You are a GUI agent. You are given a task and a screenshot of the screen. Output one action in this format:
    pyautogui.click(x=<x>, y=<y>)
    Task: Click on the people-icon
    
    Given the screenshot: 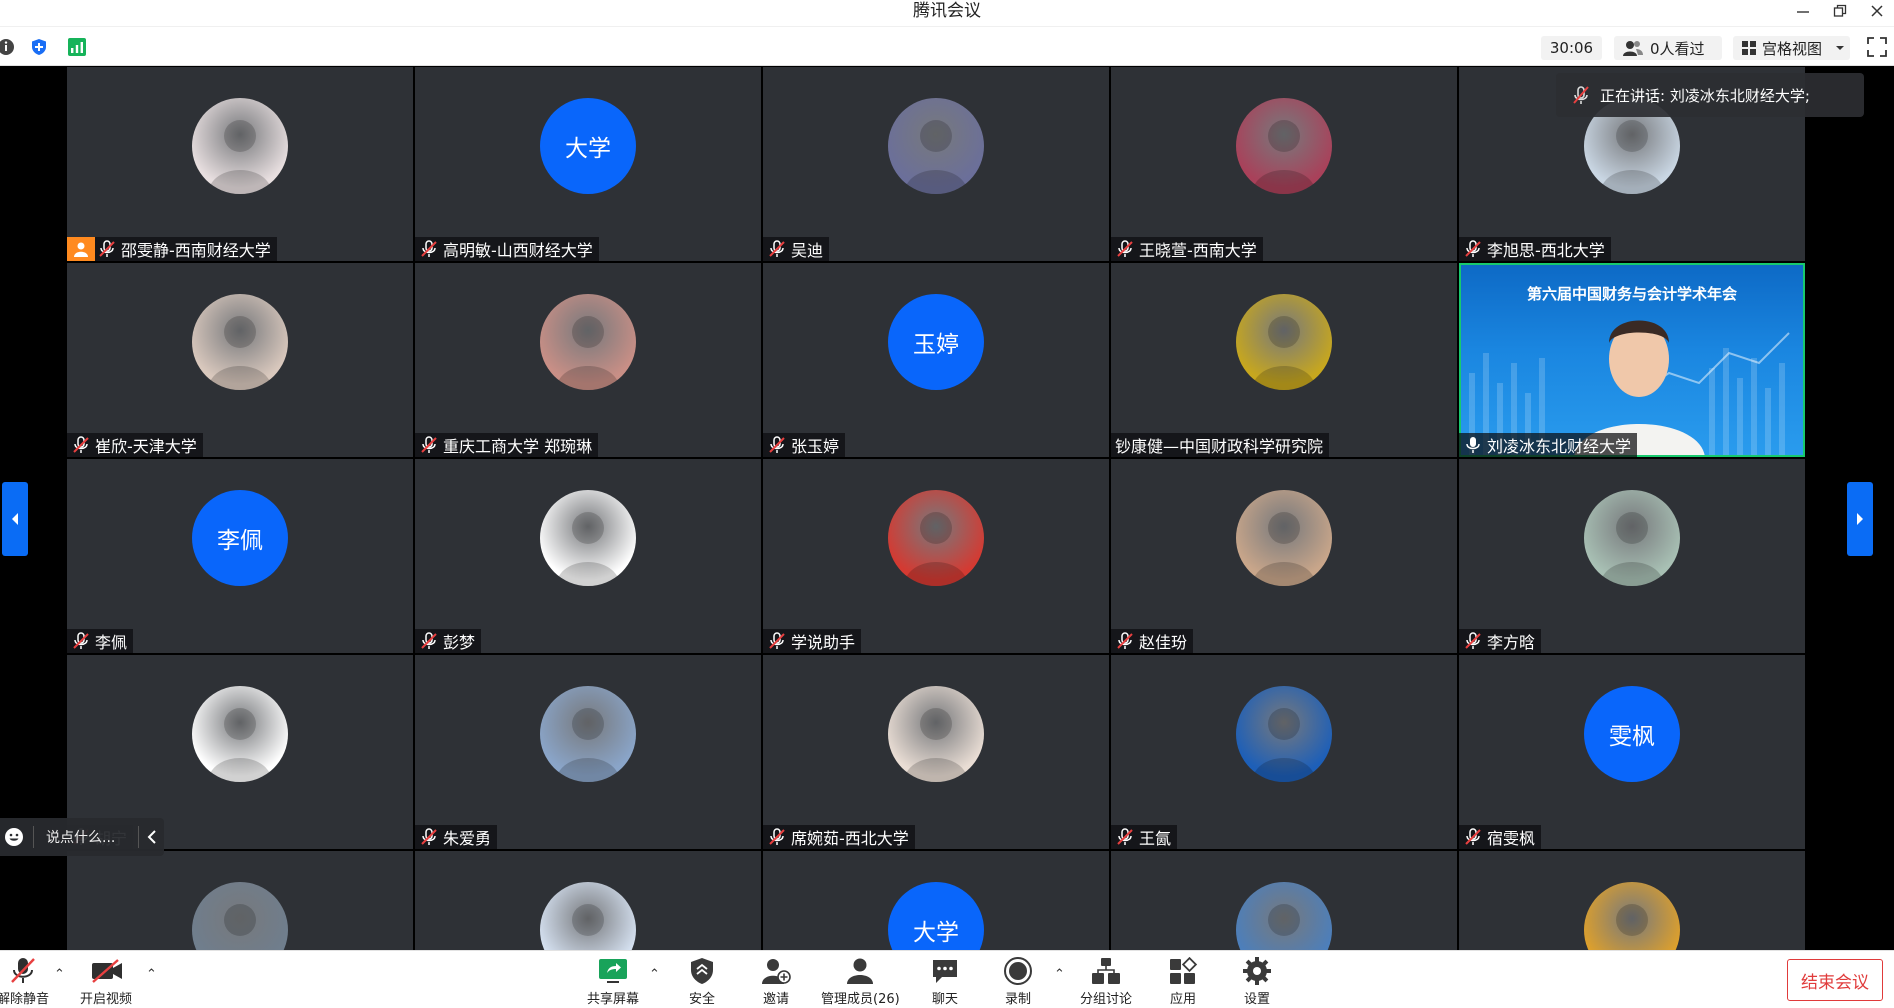 What is the action you would take?
    pyautogui.click(x=1633, y=48)
    